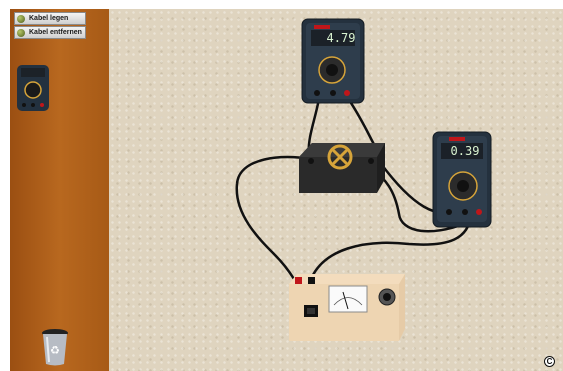 This screenshot has height=371, width=563. Describe the element at coordinates (342, 168) in the screenshot. I see `component-box` at that location.